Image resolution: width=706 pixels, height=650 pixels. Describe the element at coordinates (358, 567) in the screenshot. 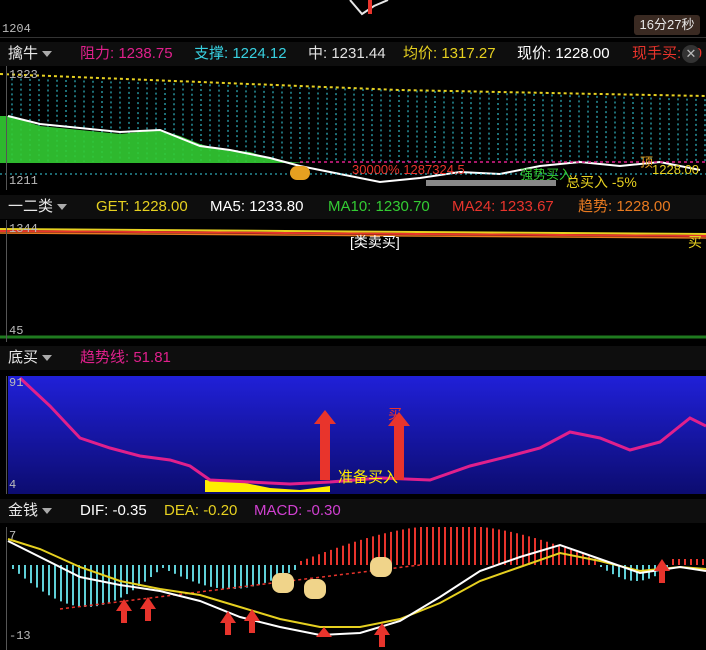

I see `macd-histogram` at that location.